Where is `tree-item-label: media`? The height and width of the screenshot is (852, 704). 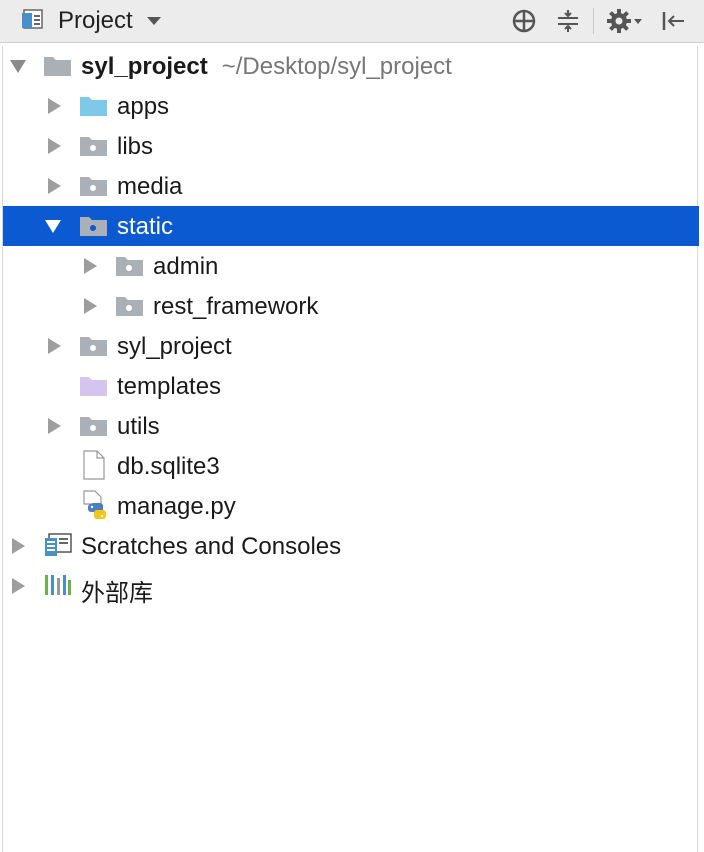
tree-item-label: media is located at coordinates (150, 186).